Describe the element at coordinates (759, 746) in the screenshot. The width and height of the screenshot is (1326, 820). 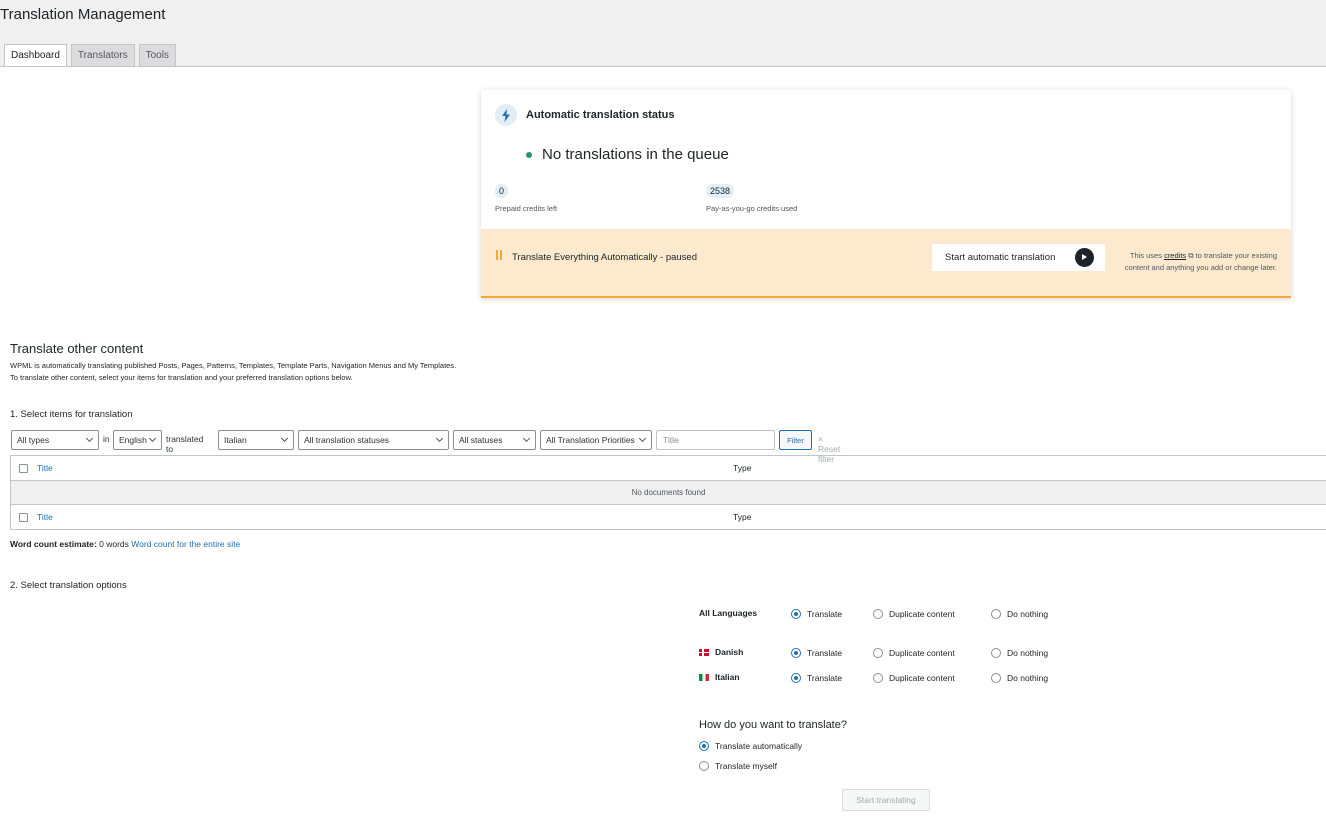
I see `translate-automatically-label: Translate automatically` at that location.